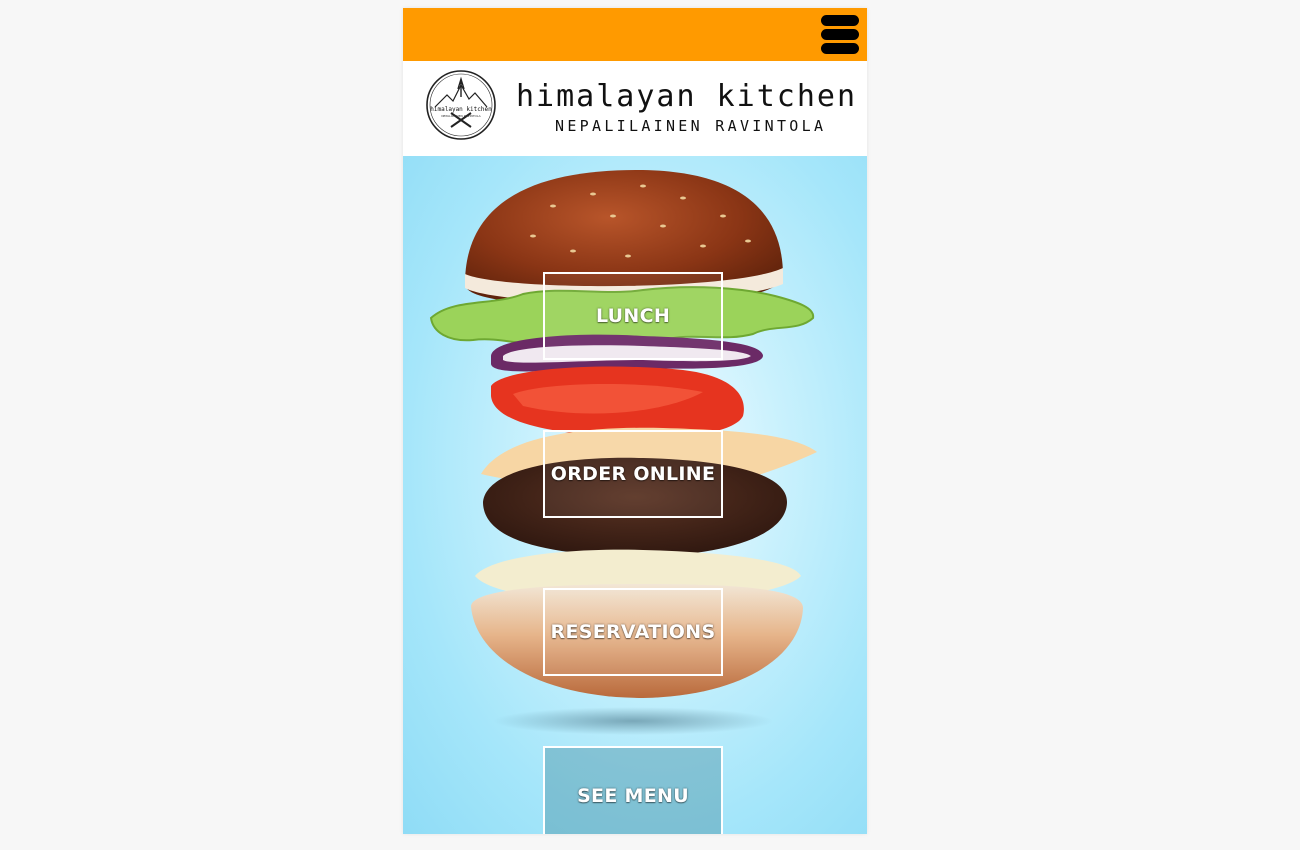 Image resolution: width=1300 pixels, height=850 pixels. Describe the element at coordinates (633, 796) in the screenshot. I see `see-menu-button-label: See Menu` at that location.